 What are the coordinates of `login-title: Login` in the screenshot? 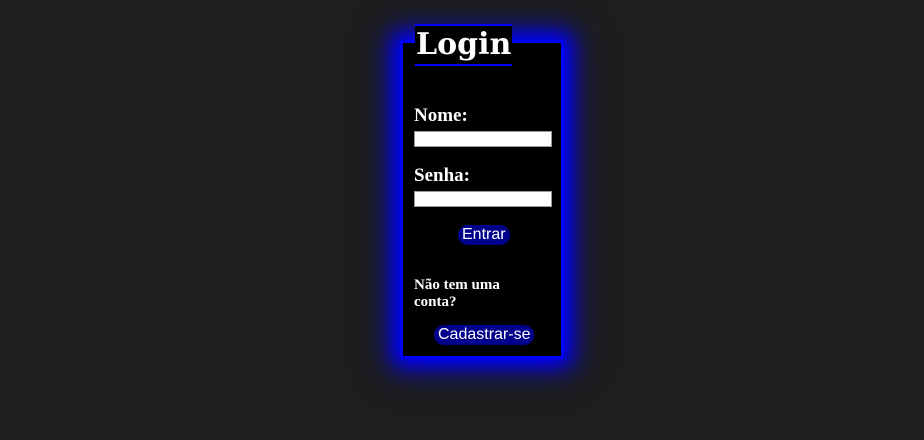 It's located at (464, 45).